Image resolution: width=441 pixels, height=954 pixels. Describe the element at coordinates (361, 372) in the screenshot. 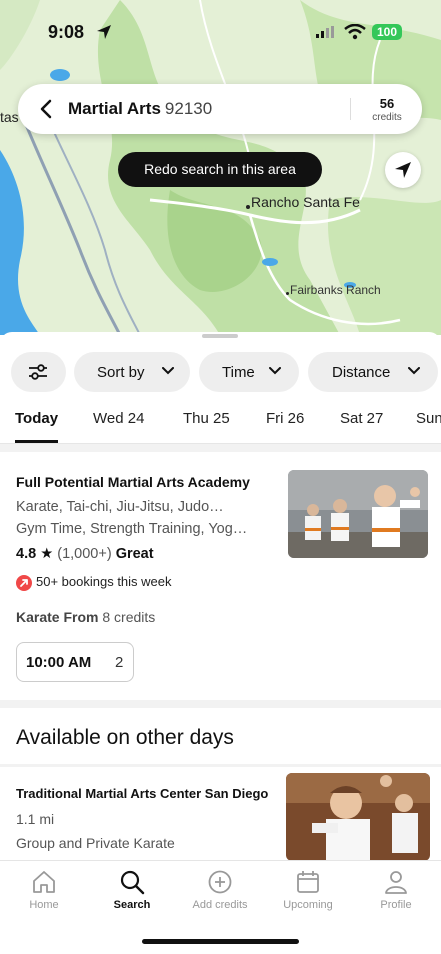

I see `distance-label: Distance` at that location.